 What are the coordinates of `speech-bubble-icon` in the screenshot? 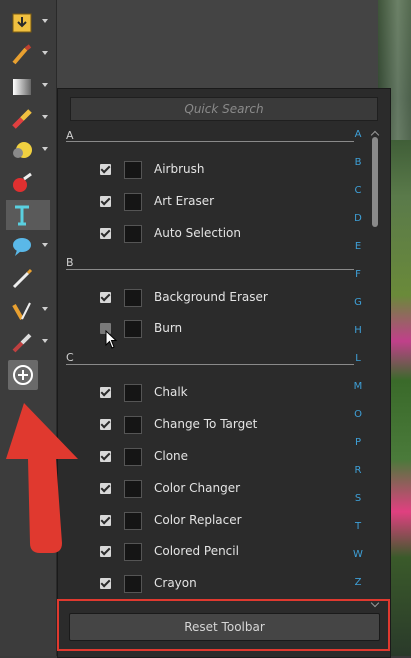 It's located at (22, 247).